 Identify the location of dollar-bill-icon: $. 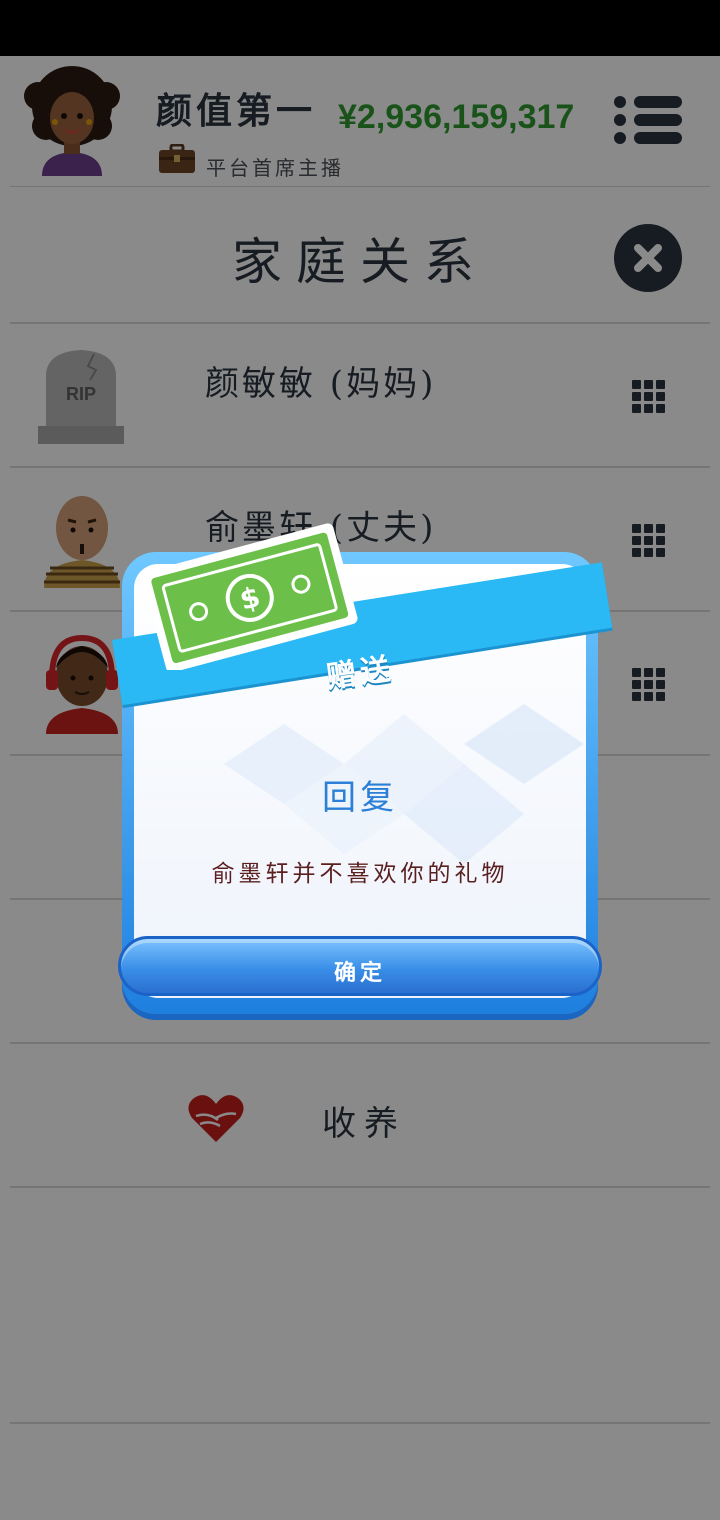
(250, 596).